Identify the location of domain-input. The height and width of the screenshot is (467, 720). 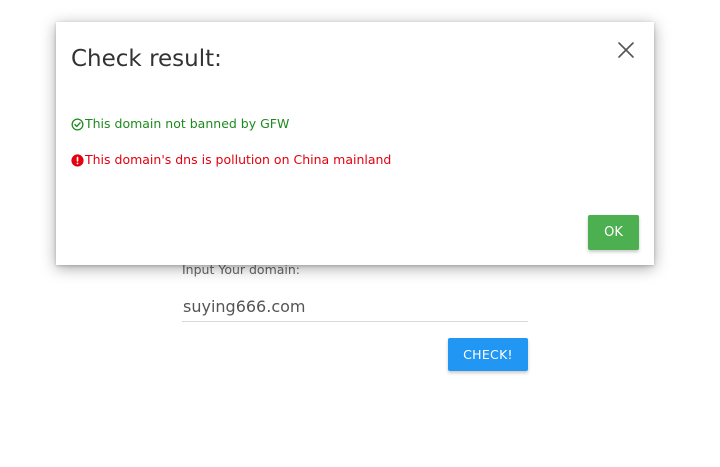
(355, 308).